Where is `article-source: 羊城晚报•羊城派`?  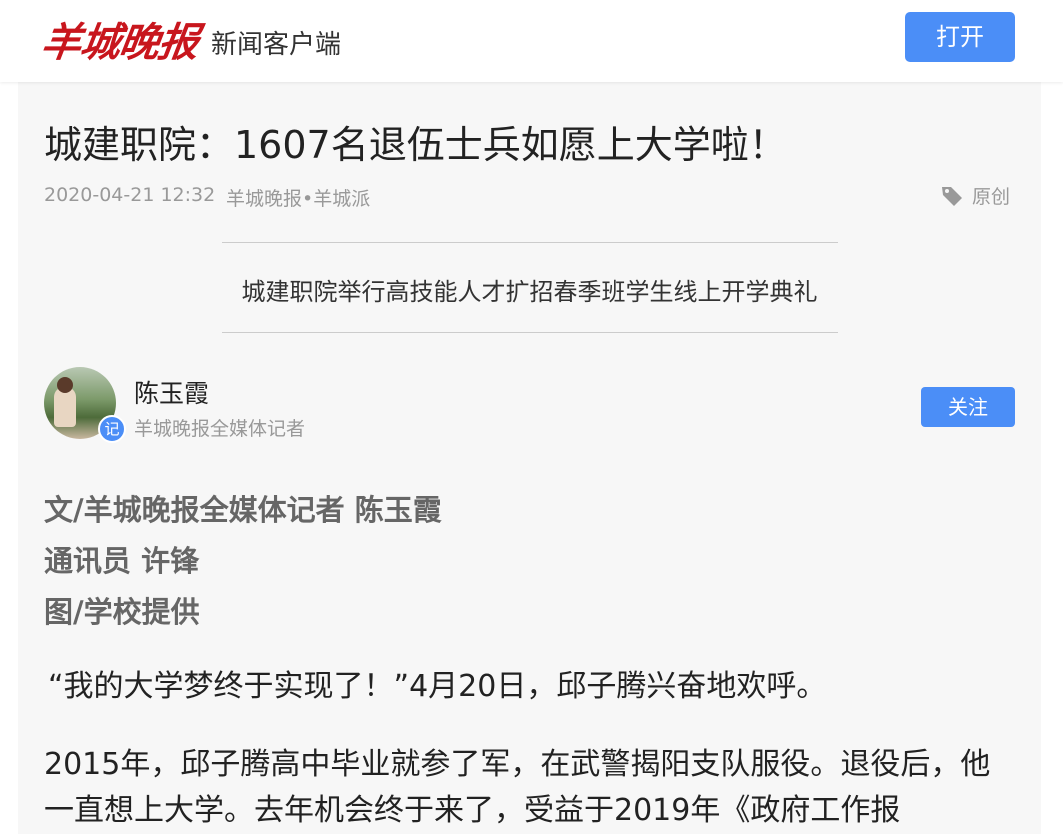 article-source: 羊城晚报•羊城派 is located at coordinates (298, 199).